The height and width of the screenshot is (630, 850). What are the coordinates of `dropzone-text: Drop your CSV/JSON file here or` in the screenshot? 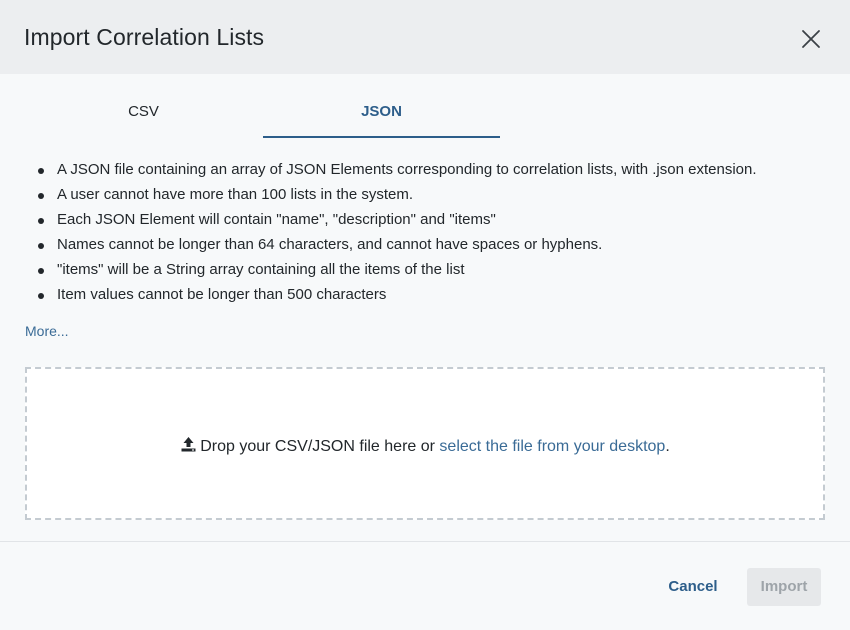 It's located at (320, 446).